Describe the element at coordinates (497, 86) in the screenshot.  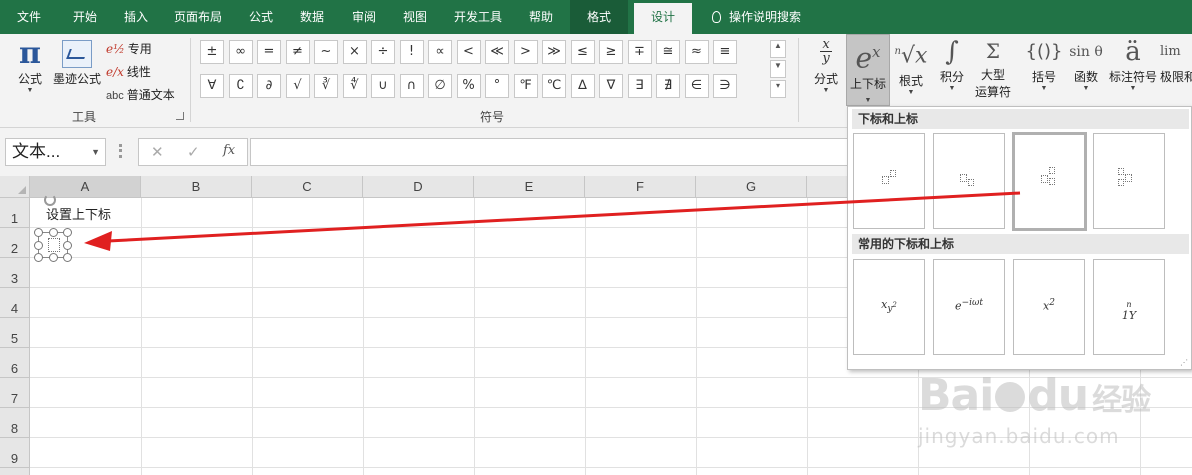
I see `symbol-button: °` at that location.